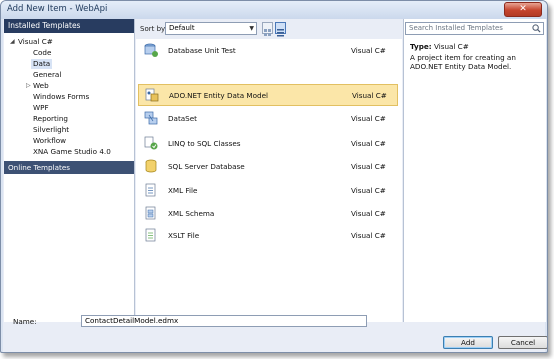  Describe the element at coordinates (268, 167) in the screenshot. I see `list-item: SQL Server Database Visual C#` at that location.